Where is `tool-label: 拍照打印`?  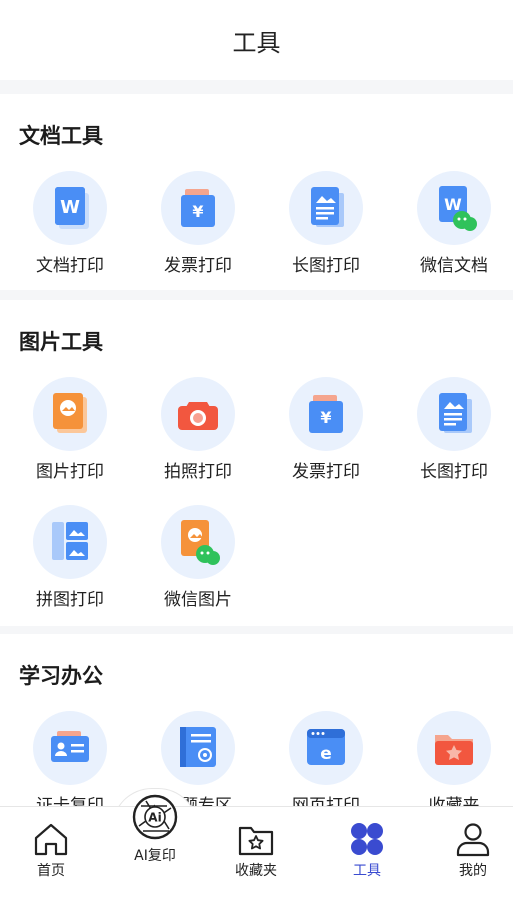 tool-label: 拍照打印 is located at coordinates (198, 472).